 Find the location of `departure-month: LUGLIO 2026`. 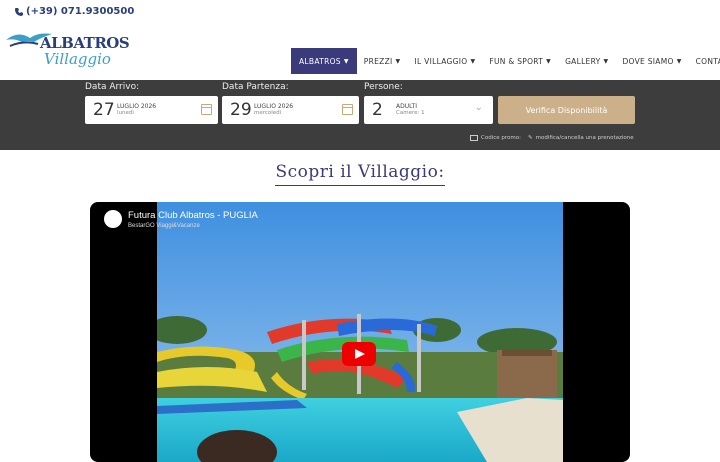

departure-month: LUGLIO 2026 is located at coordinates (274, 106).